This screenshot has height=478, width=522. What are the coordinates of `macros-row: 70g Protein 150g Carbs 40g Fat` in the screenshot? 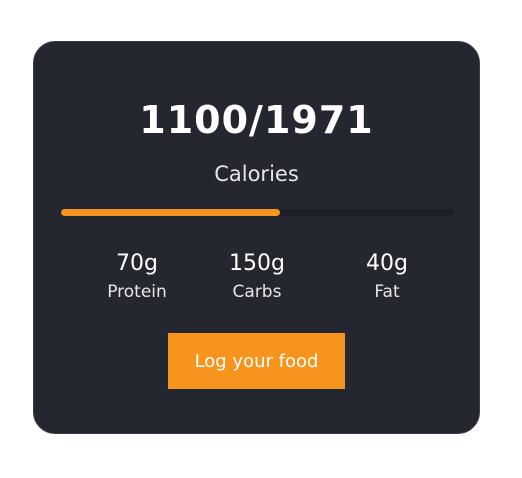 It's located at (256, 280).